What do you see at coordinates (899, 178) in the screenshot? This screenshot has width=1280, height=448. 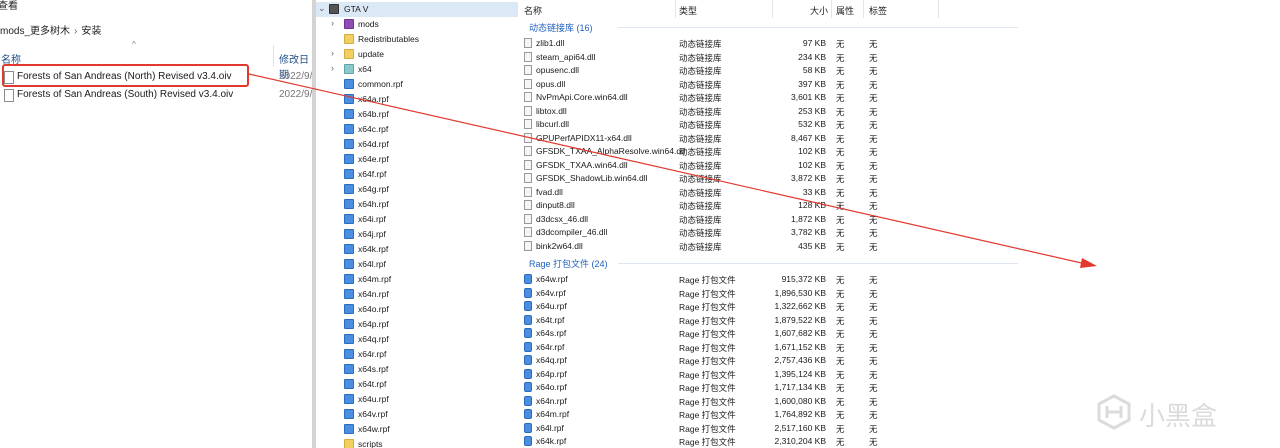 I see `file-row: GFSDK_ShadowLib.win64.dll 动态链接库 3,872 KB 无 无` at bounding box center [899, 178].